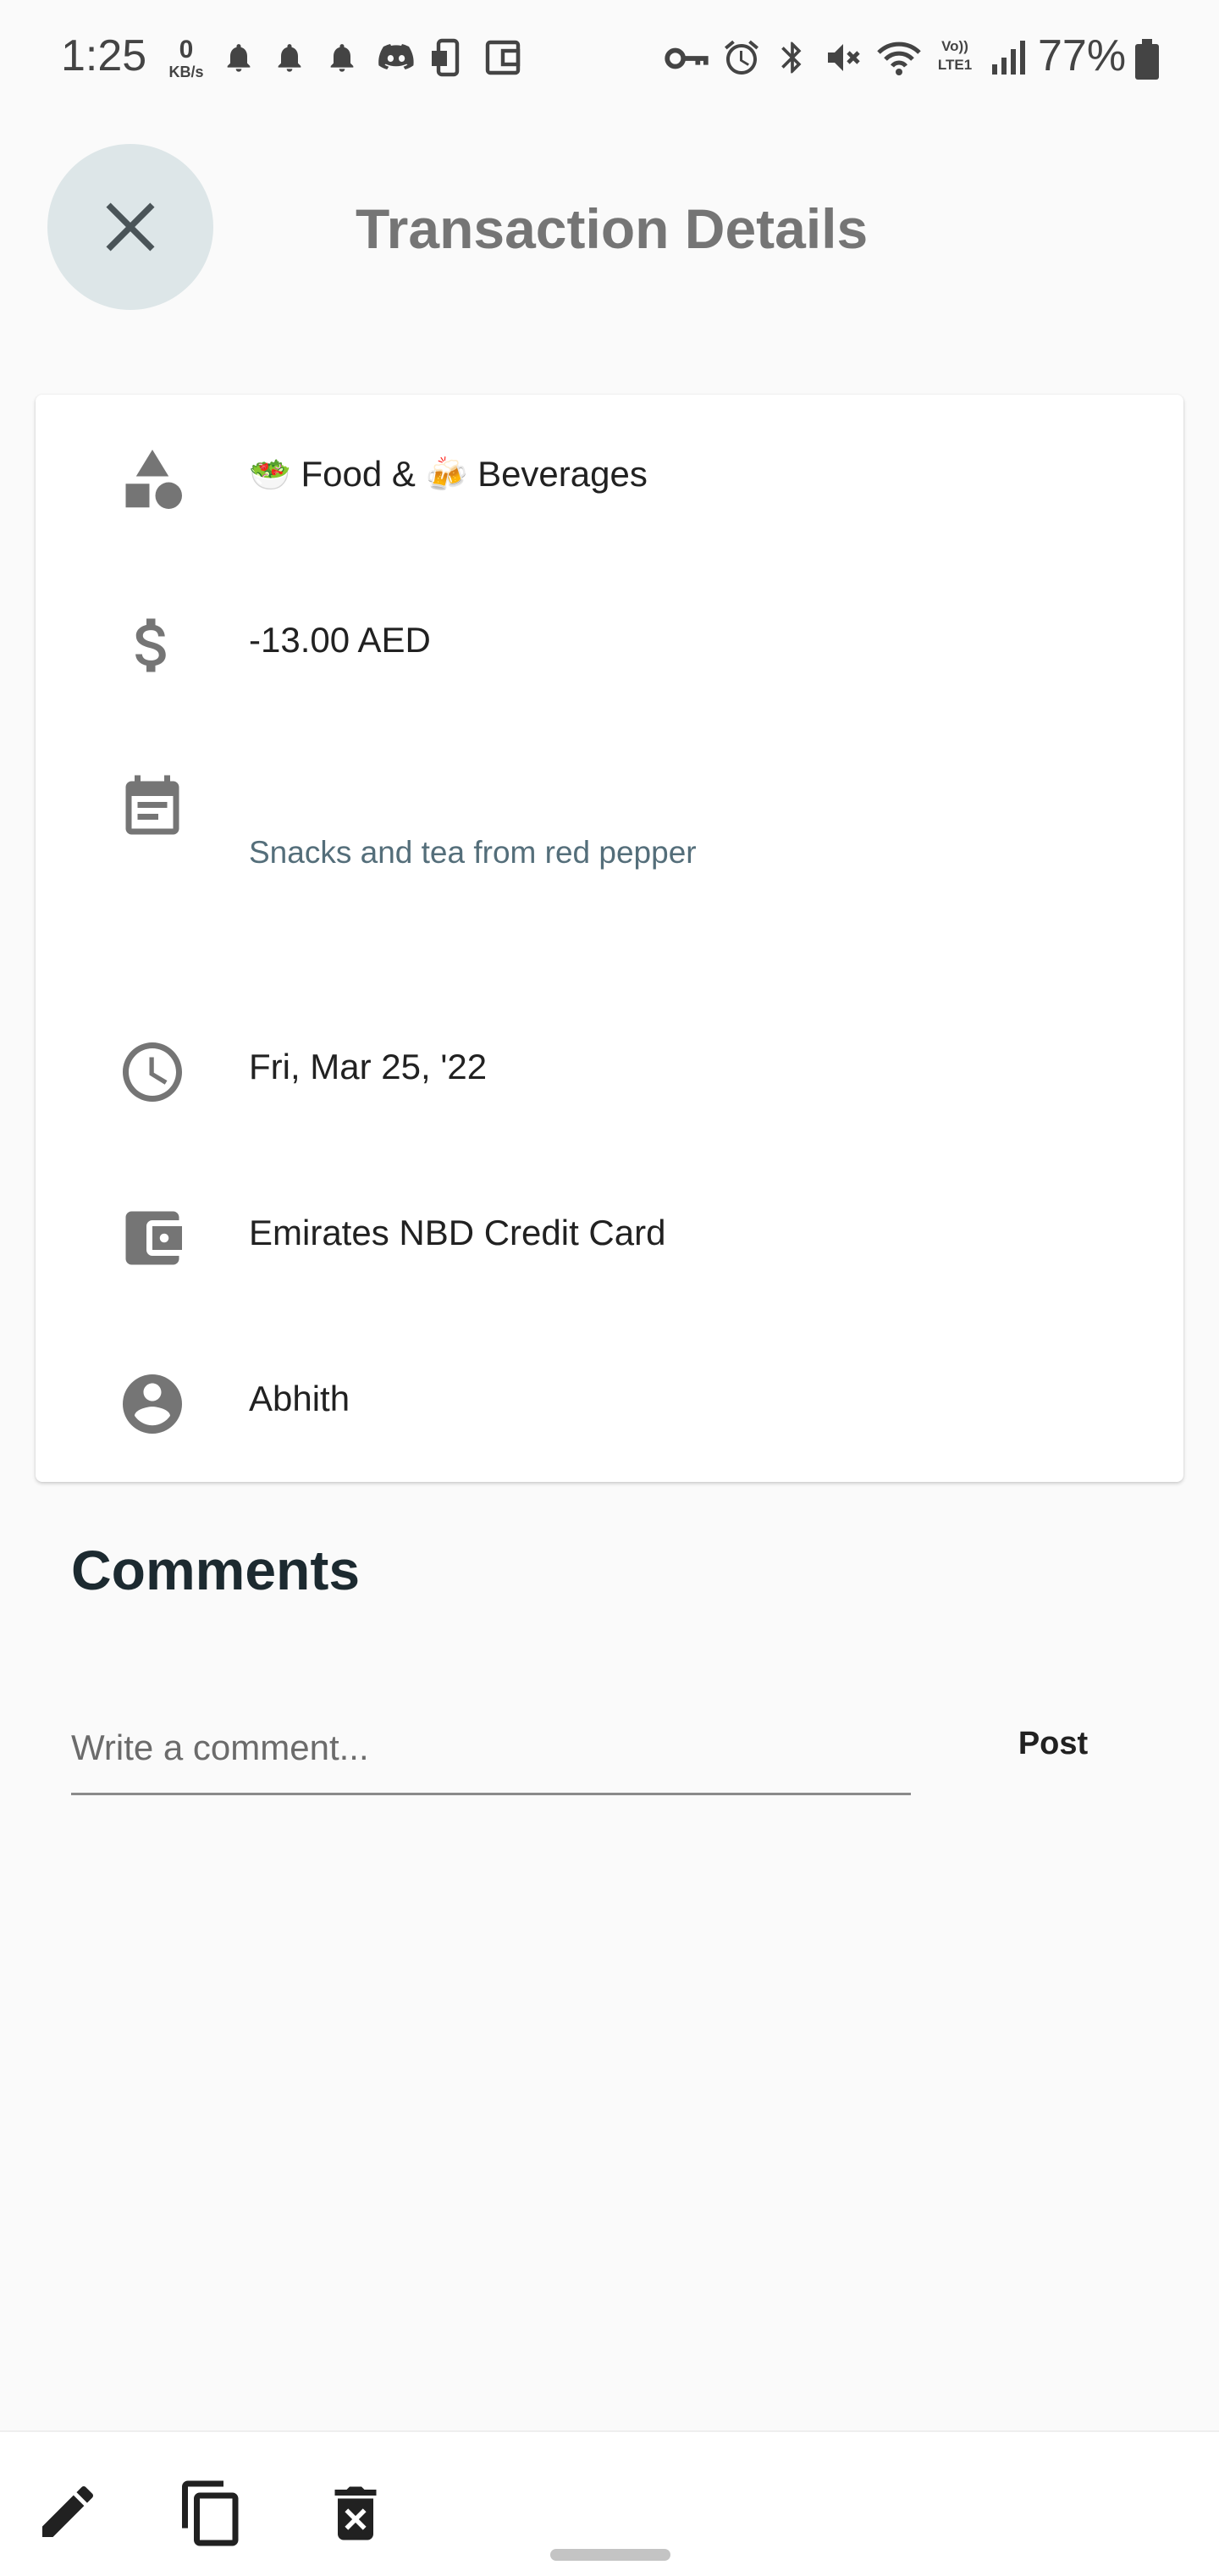 The height and width of the screenshot is (2576, 1219). I want to click on close-button, so click(130, 227).